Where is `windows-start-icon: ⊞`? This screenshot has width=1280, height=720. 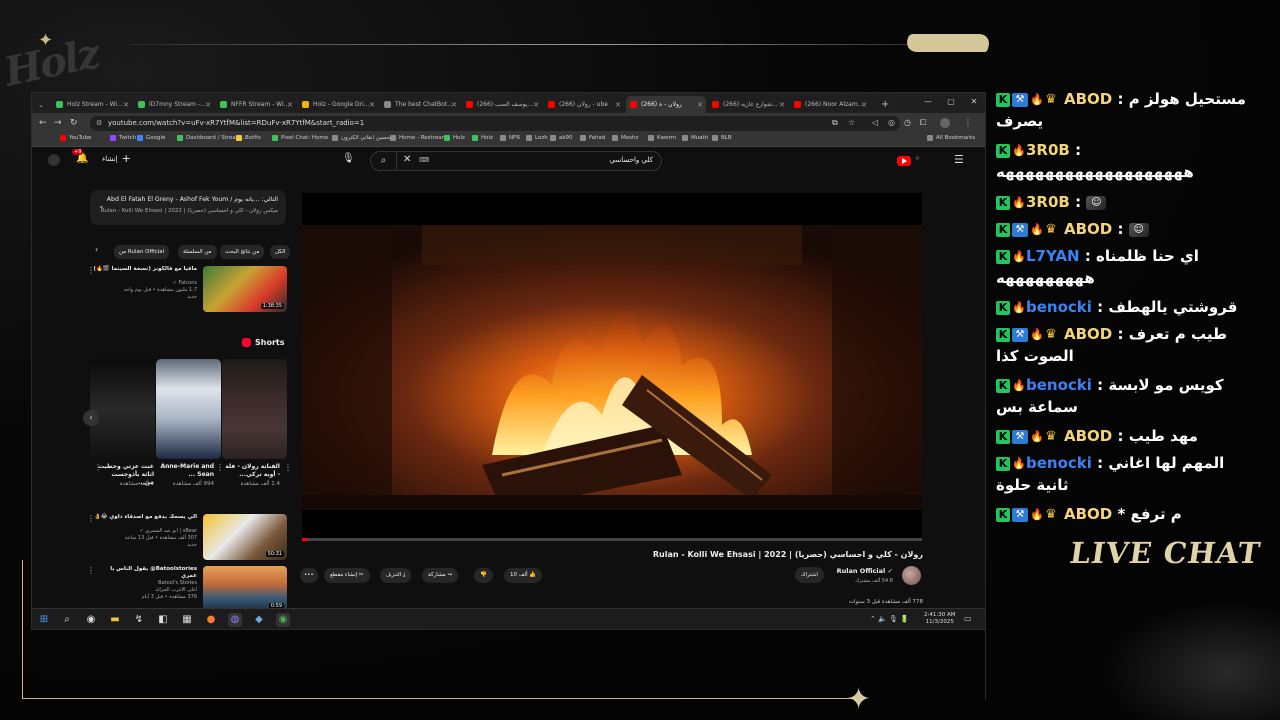 windows-start-icon: ⊞ is located at coordinates (44, 620).